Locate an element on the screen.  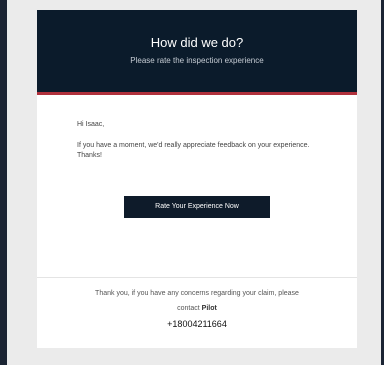
contact-name: Pilot is located at coordinates (209, 308).